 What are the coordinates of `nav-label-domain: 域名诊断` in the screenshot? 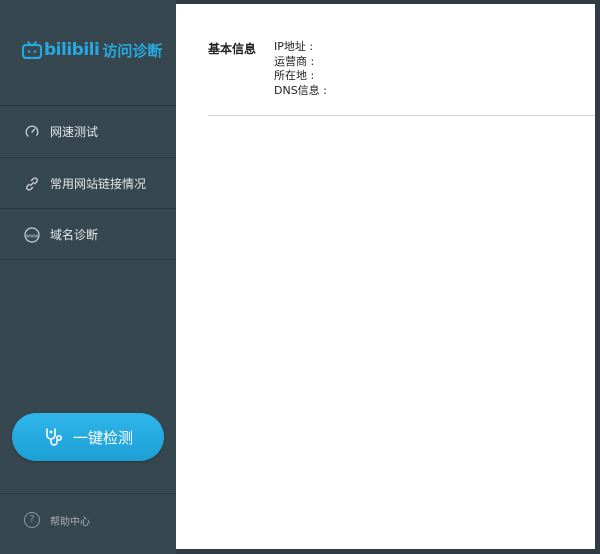 It's located at (74, 235).